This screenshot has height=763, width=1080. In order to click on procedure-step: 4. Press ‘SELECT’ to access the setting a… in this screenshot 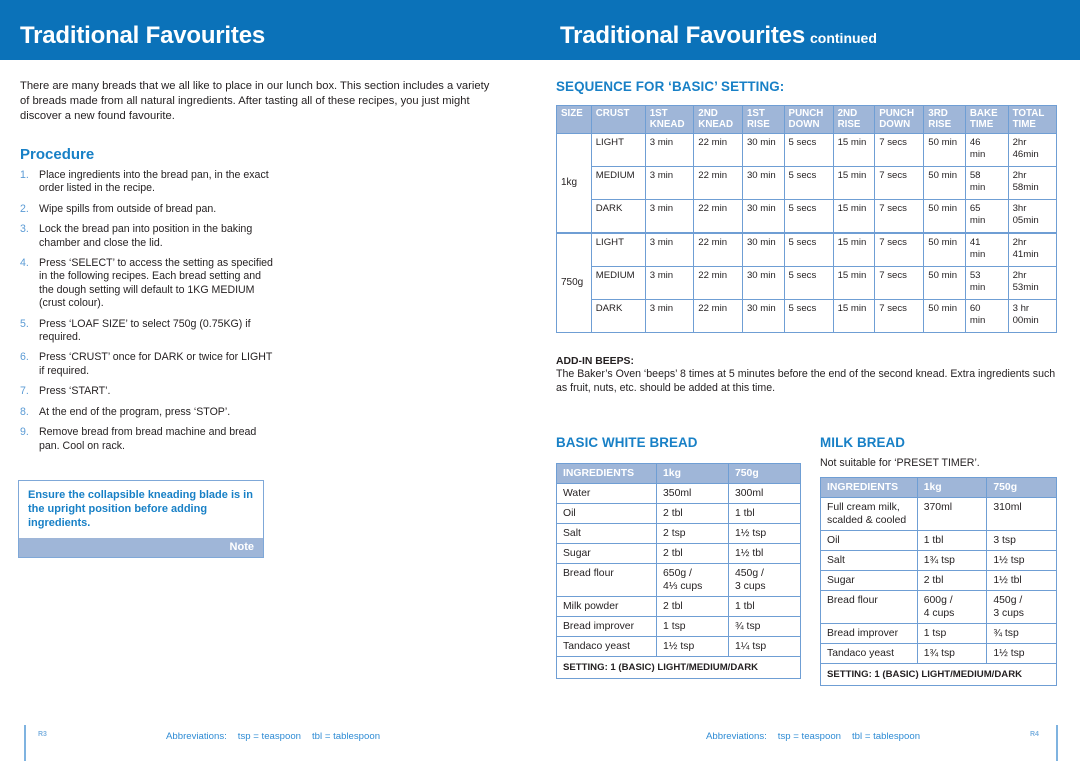, I will do `click(147, 284)`.